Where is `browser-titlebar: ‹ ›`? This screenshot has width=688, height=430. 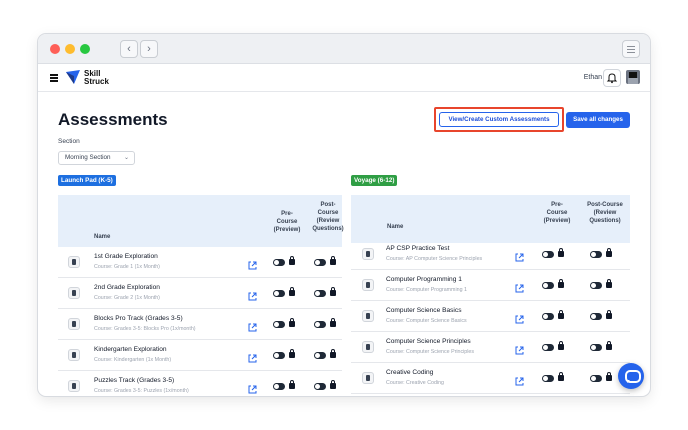
browser-titlebar: ‹ › is located at coordinates (344, 49).